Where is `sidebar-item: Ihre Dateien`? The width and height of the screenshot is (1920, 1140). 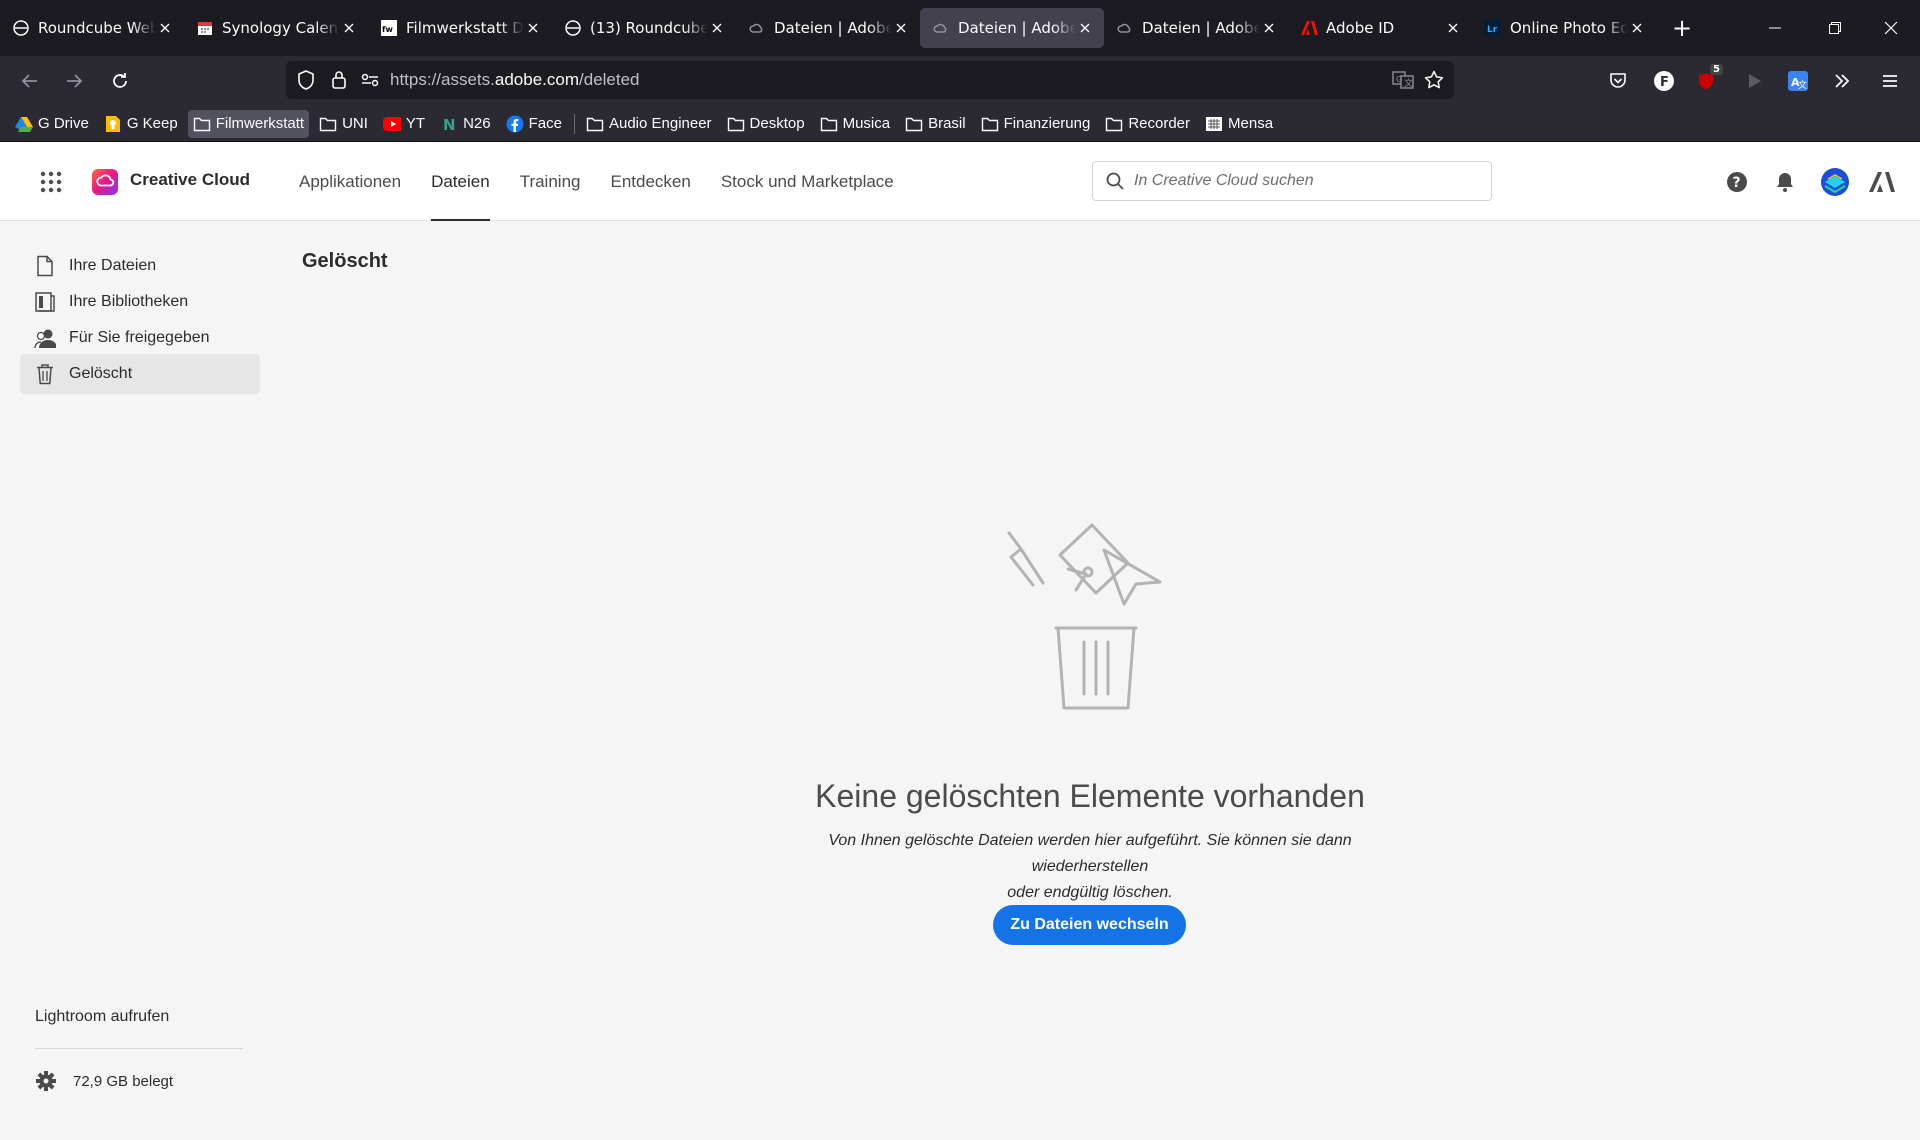 sidebar-item: Ihre Dateien is located at coordinates (140, 266).